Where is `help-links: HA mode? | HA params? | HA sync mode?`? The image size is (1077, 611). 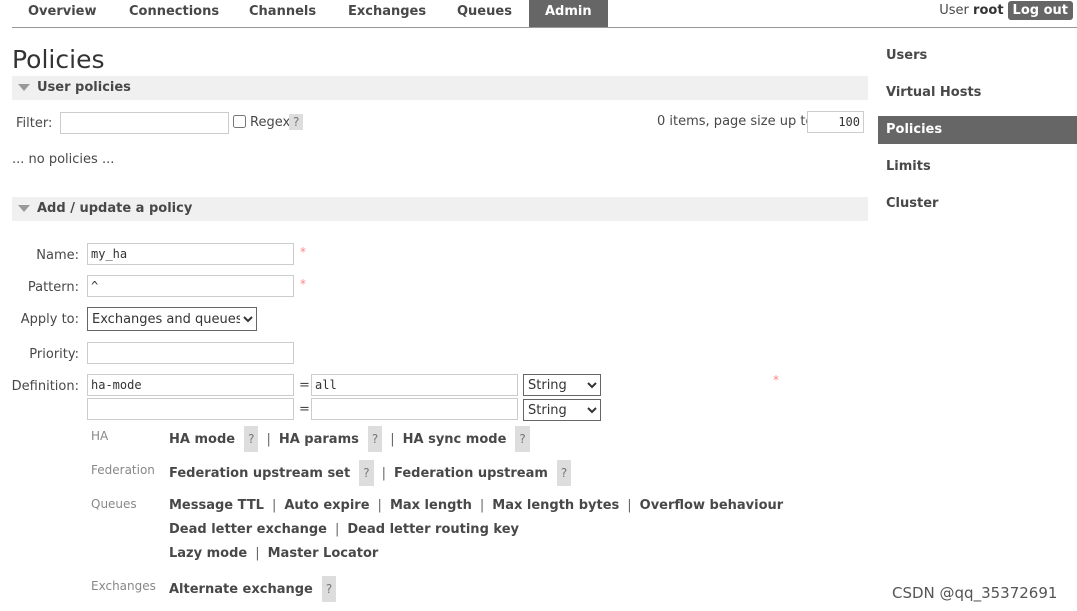 help-links: HA mode? | HA params? | HA sync mode? is located at coordinates (349, 439).